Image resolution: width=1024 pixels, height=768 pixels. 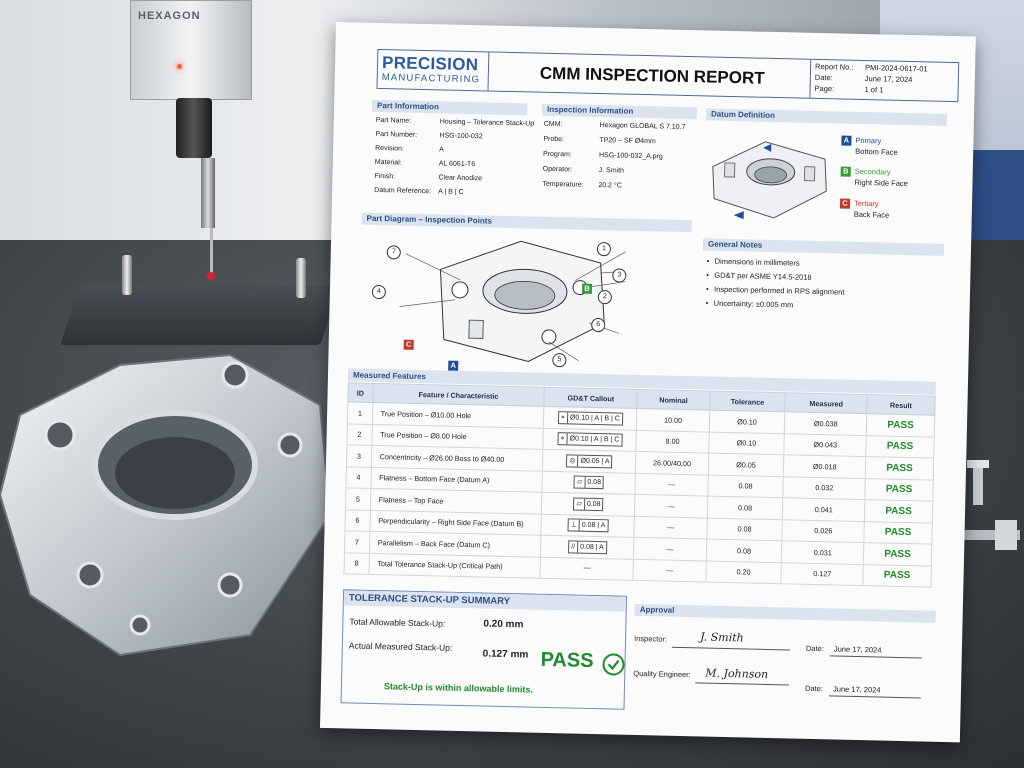 I want to click on summary-heading: TOLERANCE STACK-UP SUMMARY, so click(x=485, y=601).